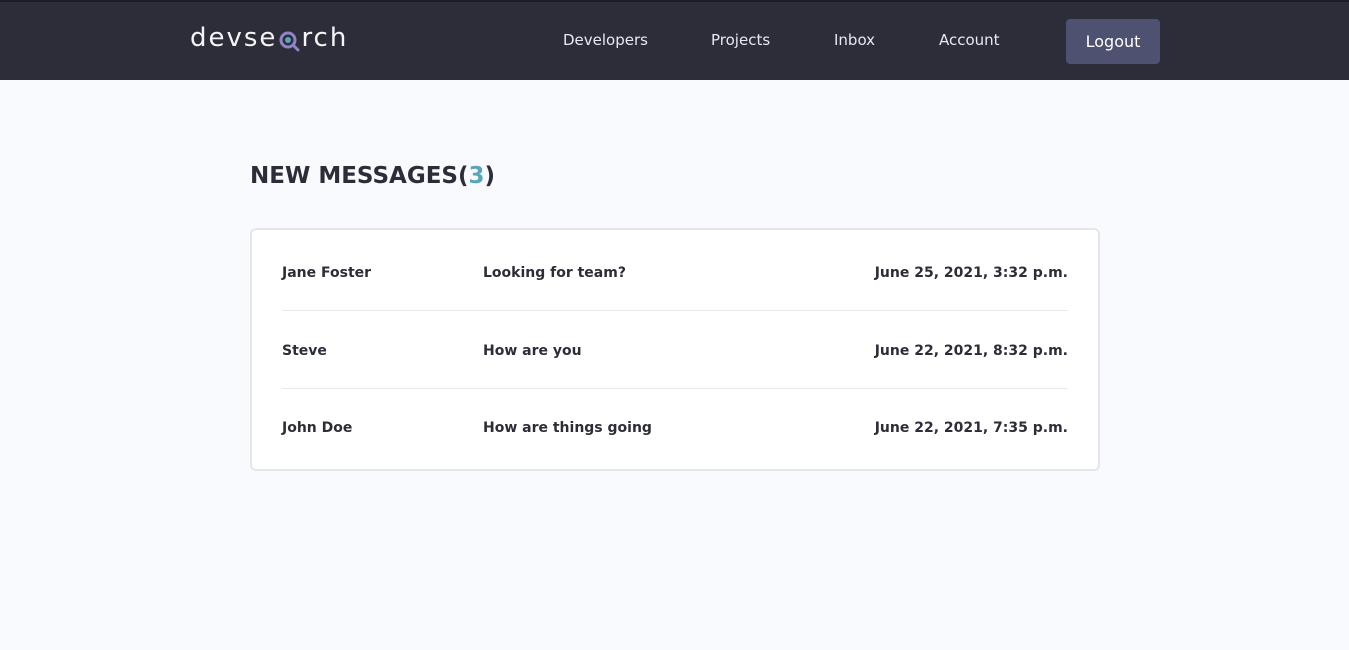 The height and width of the screenshot is (650, 1349). What do you see at coordinates (532, 351) in the screenshot?
I see `message-subject: How are you` at bounding box center [532, 351].